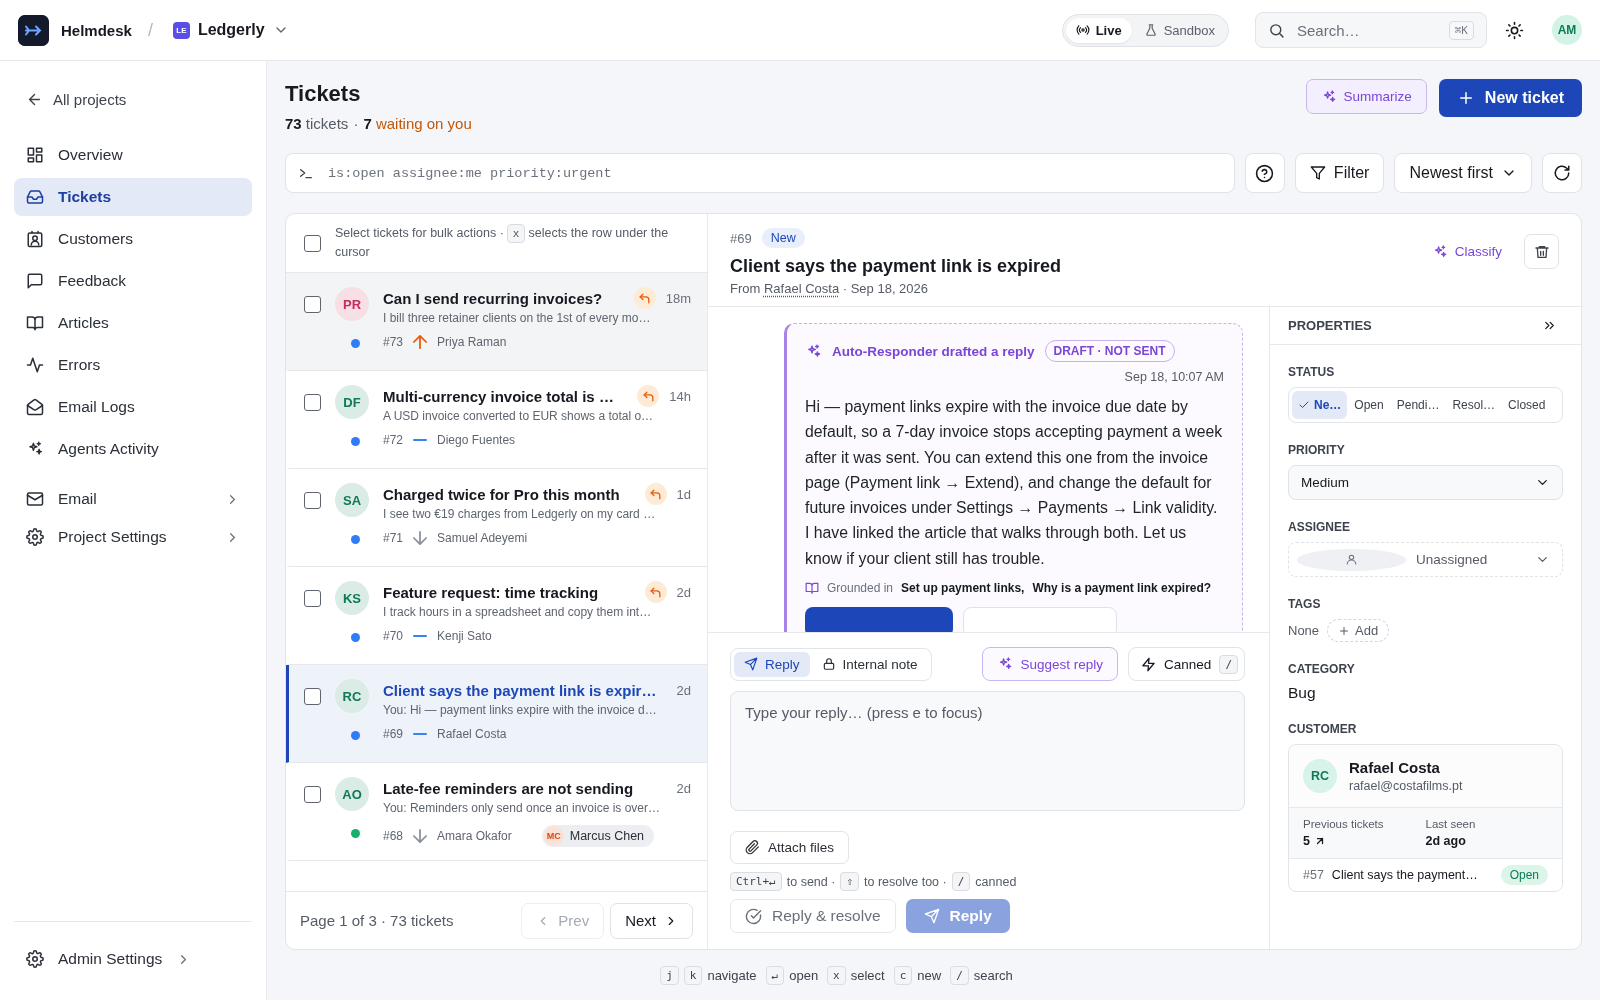 This screenshot has height=1000, width=1600. What do you see at coordinates (133, 197) in the screenshot?
I see `sidebar-item: Tickets` at bounding box center [133, 197].